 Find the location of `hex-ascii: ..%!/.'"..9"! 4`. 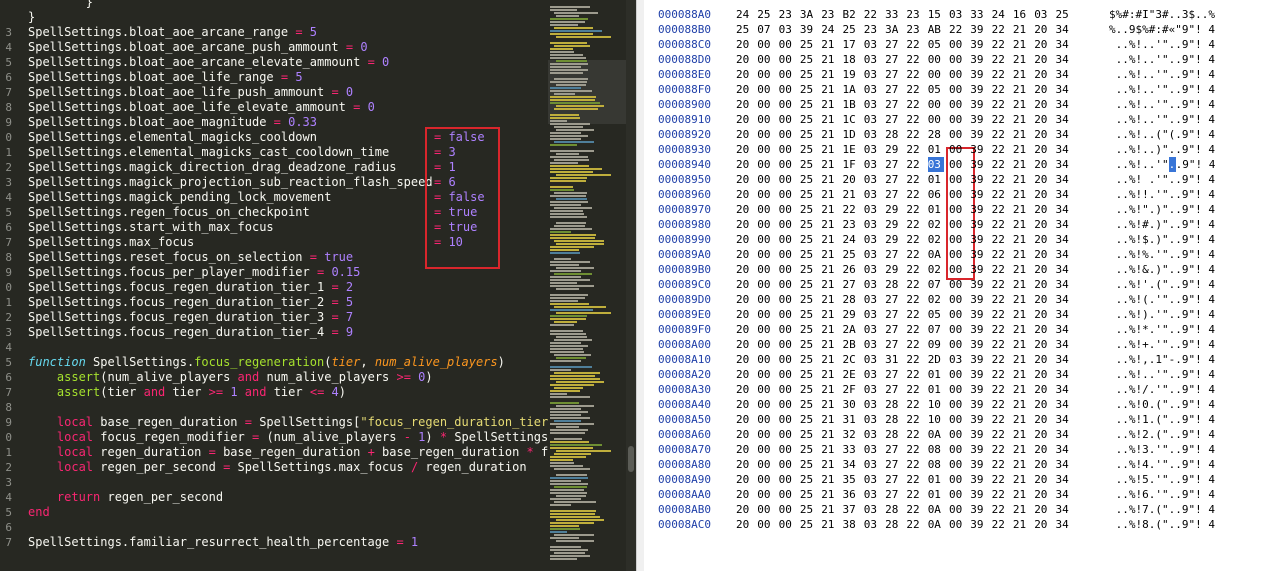

hex-ascii: ..%!/.'"..9"! 4 is located at coordinates (1162, 389).